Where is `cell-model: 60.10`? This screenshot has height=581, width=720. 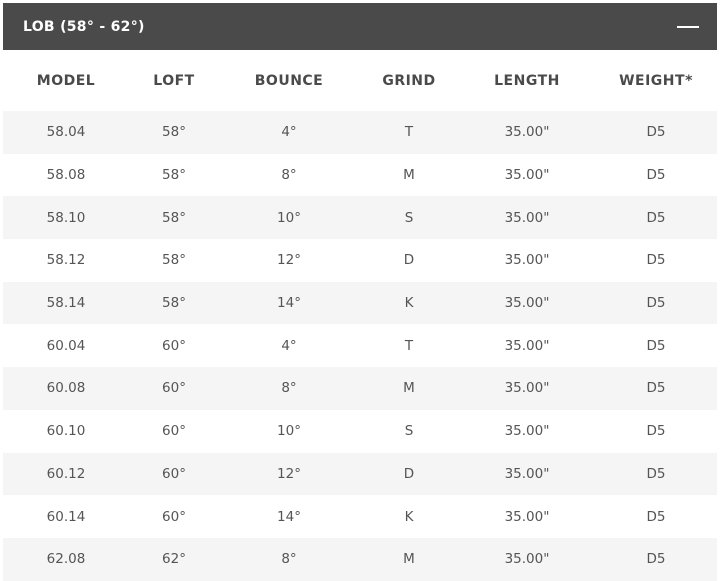 cell-model: 60.10 is located at coordinates (66, 431).